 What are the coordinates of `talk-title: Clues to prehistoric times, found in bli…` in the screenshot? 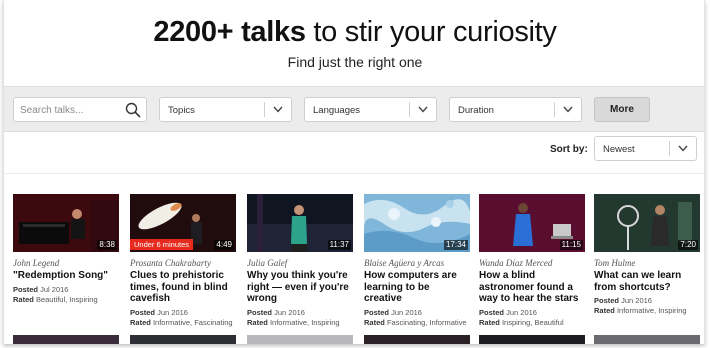 It's located at (183, 287).